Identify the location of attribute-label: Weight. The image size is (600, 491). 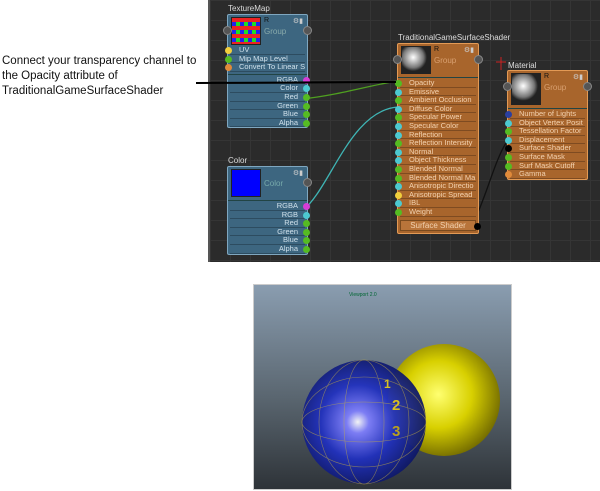
(421, 211).